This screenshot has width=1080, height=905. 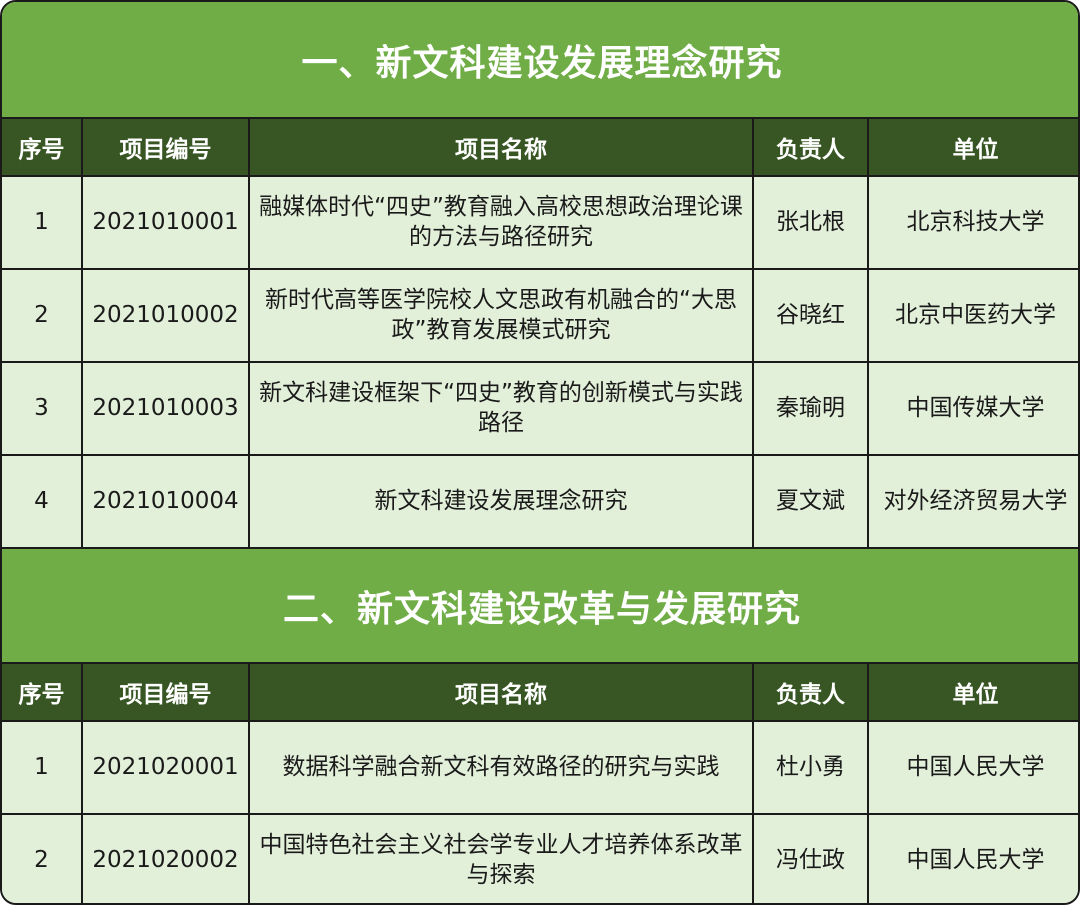 I want to click on section-1-header-row: 序号 项目编号 项目名称 负责人 单位, so click(x=540, y=147).